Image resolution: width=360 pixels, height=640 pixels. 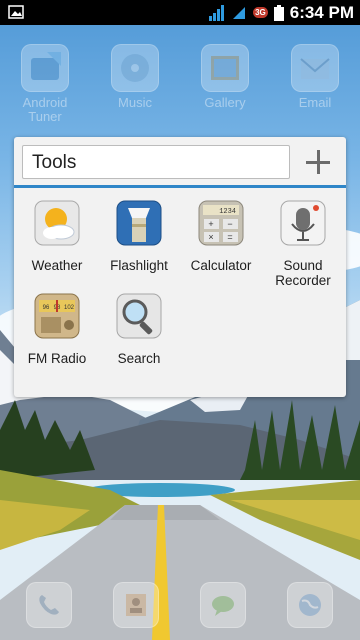 What do you see at coordinates (318, 162) in the screenshot?
I see `add-app-button` at bounding box center [318, 162].